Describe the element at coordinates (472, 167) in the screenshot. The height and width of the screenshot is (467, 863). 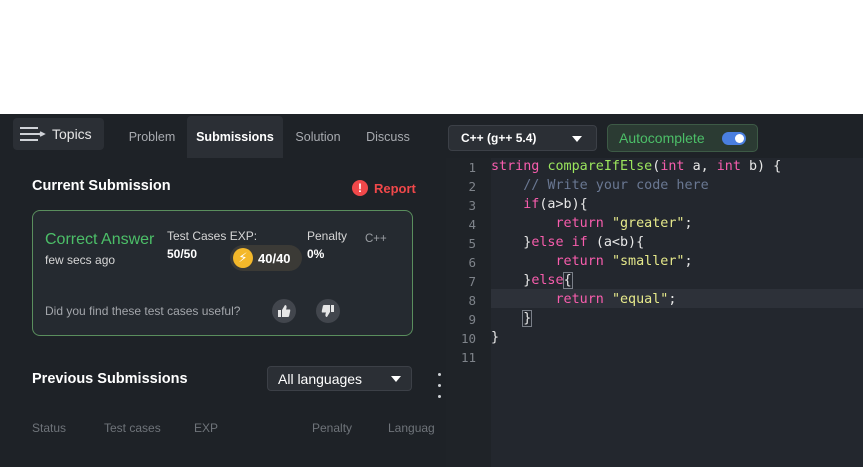
I see `line-number: 1` at that location.